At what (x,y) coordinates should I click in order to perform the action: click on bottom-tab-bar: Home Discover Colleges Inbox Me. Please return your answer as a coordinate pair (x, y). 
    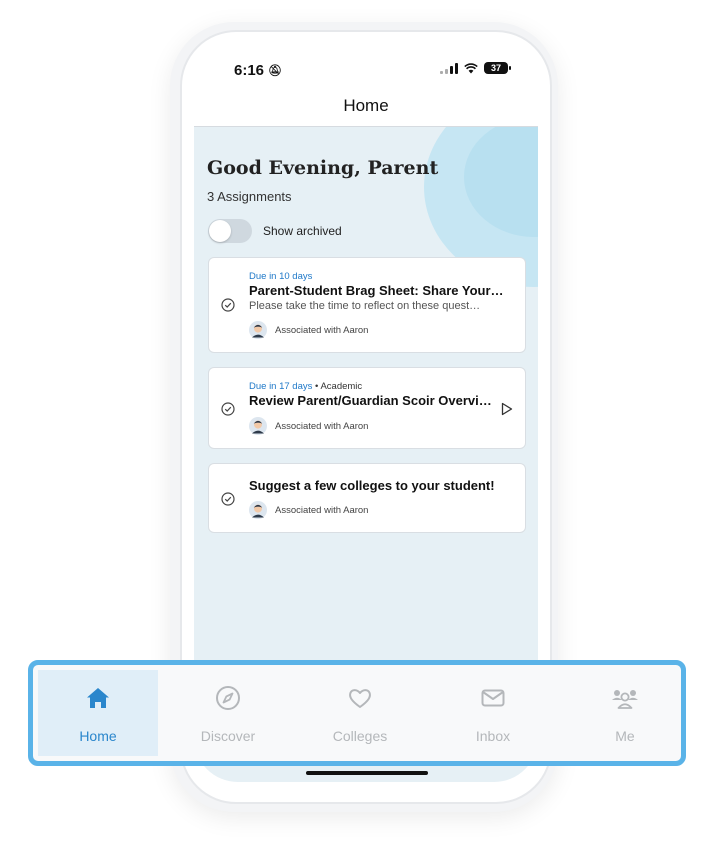
    Looking at the image, I should click on (357, 713).